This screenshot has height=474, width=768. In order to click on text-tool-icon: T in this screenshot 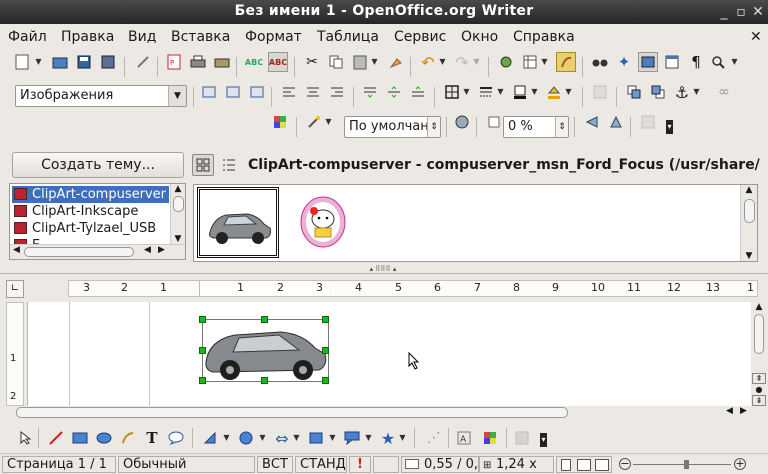, I will do `click(152, 438)`.